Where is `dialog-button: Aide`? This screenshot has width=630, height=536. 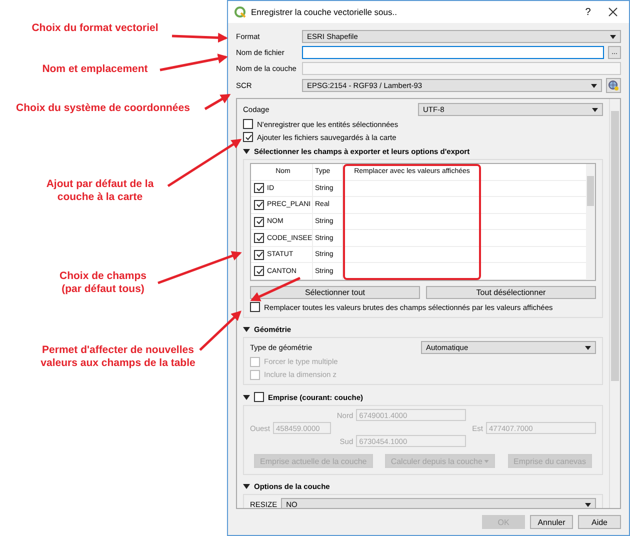 dialog-button: Aide is located at coordinates (599, 522).